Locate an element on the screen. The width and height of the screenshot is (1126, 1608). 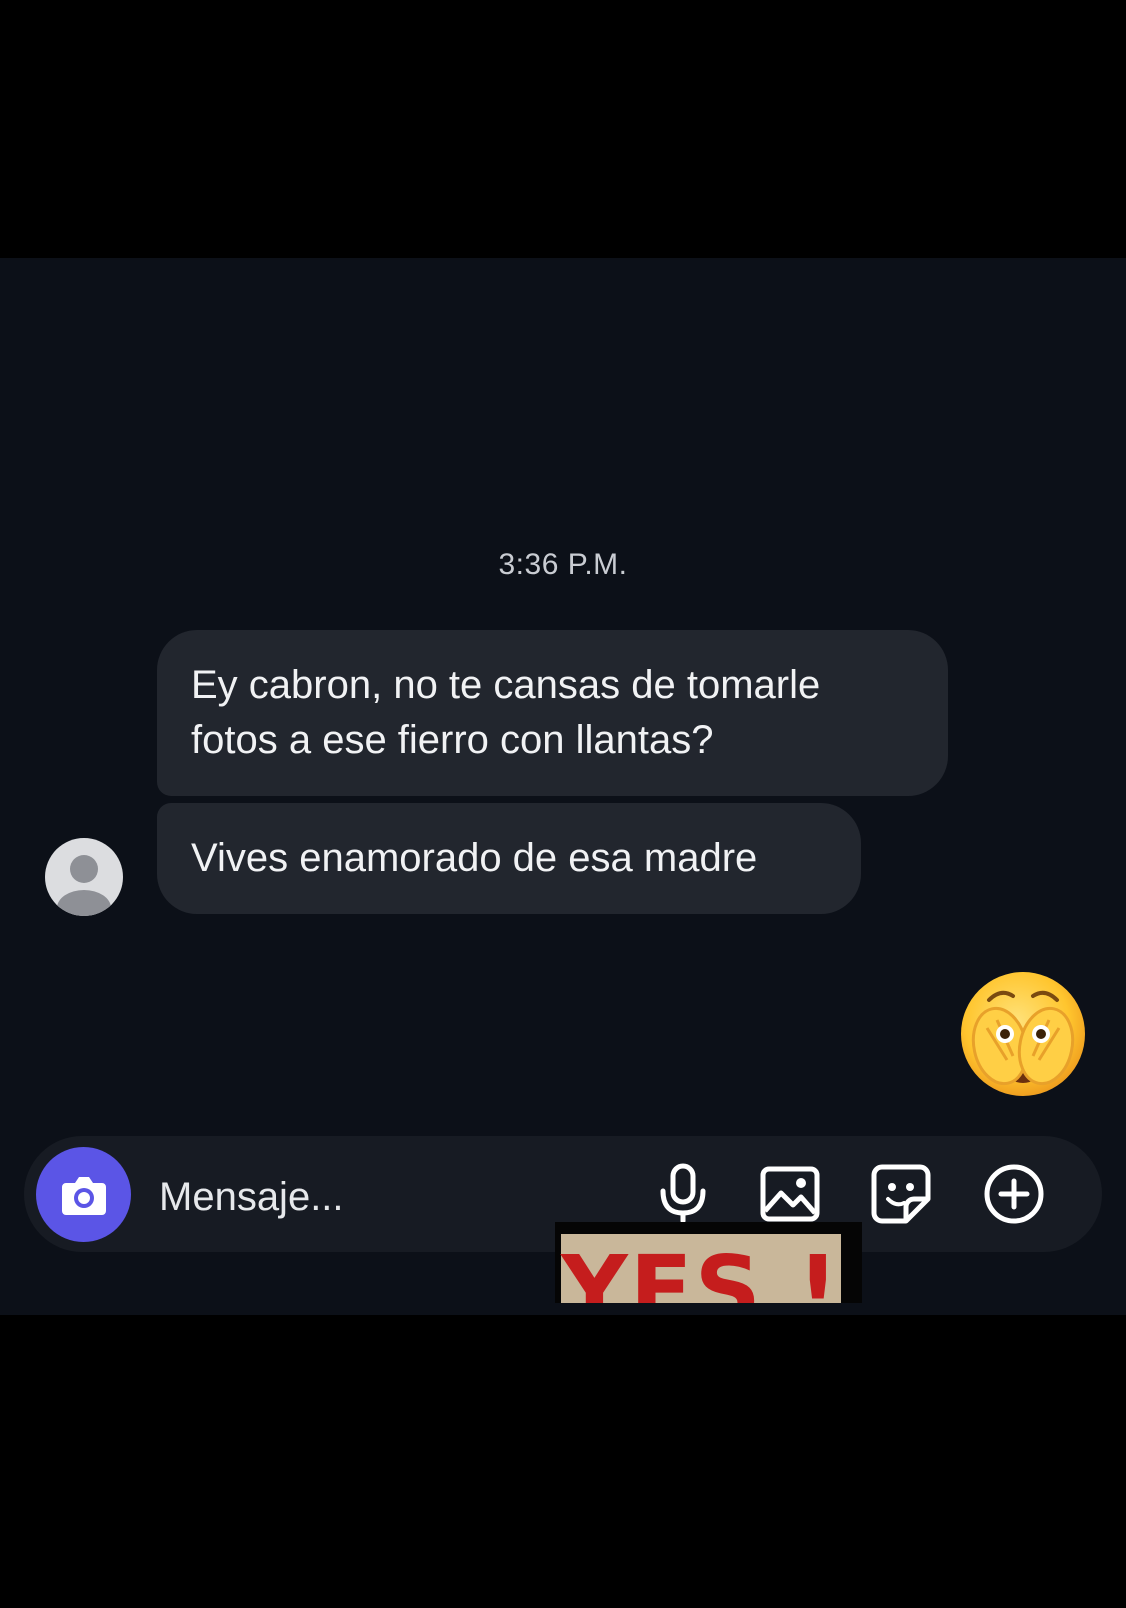
gallery-button is located at coordinates (790, 1194).